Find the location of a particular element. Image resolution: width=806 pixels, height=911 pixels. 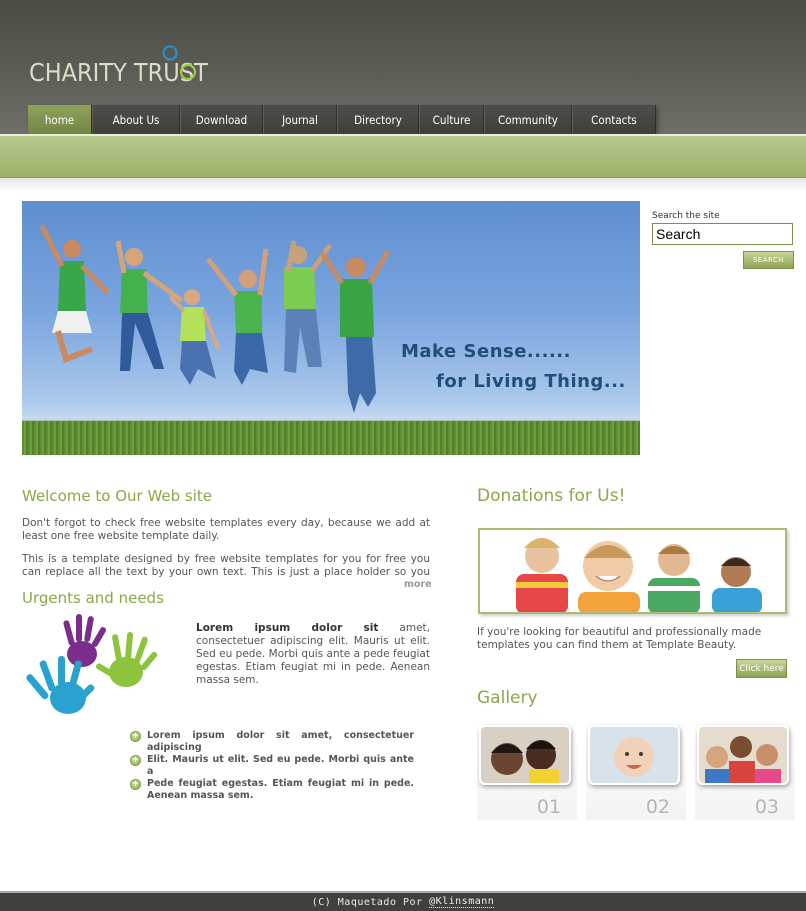

donations-kids-image is located at coordinates (632, 571).